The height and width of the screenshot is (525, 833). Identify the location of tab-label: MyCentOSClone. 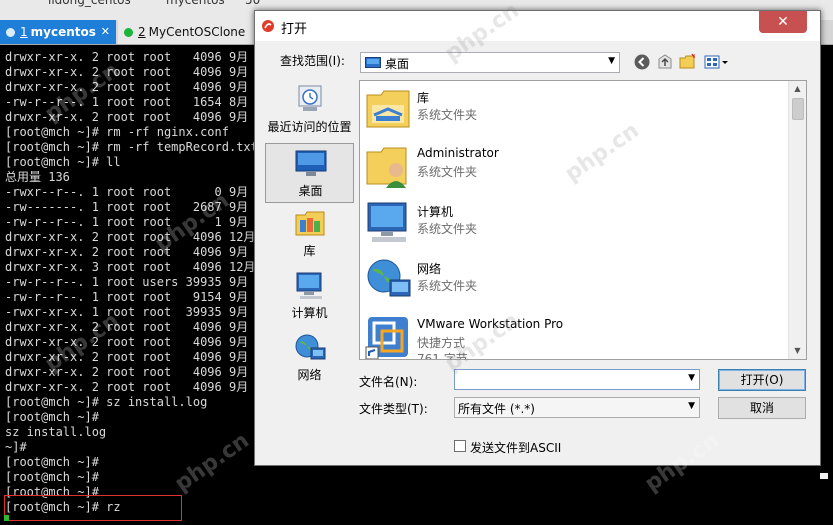
(197, 32).